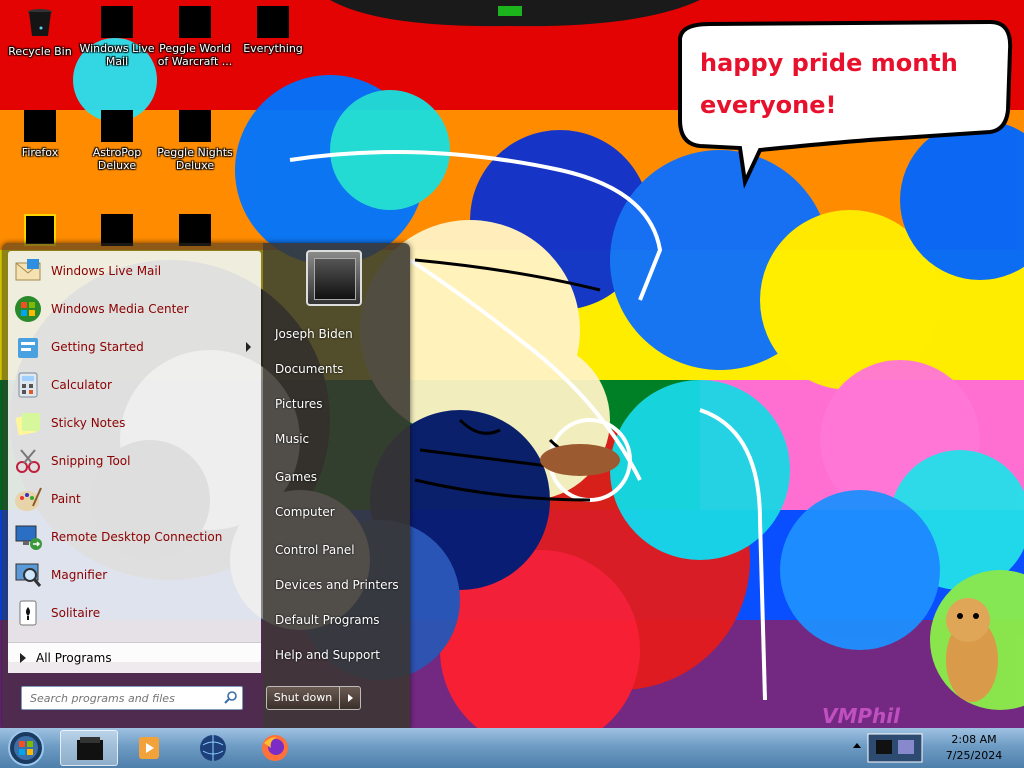 This screenshot has width=1024, height=768. I want to click on app-thumbnail-icon, so click(895, 748).